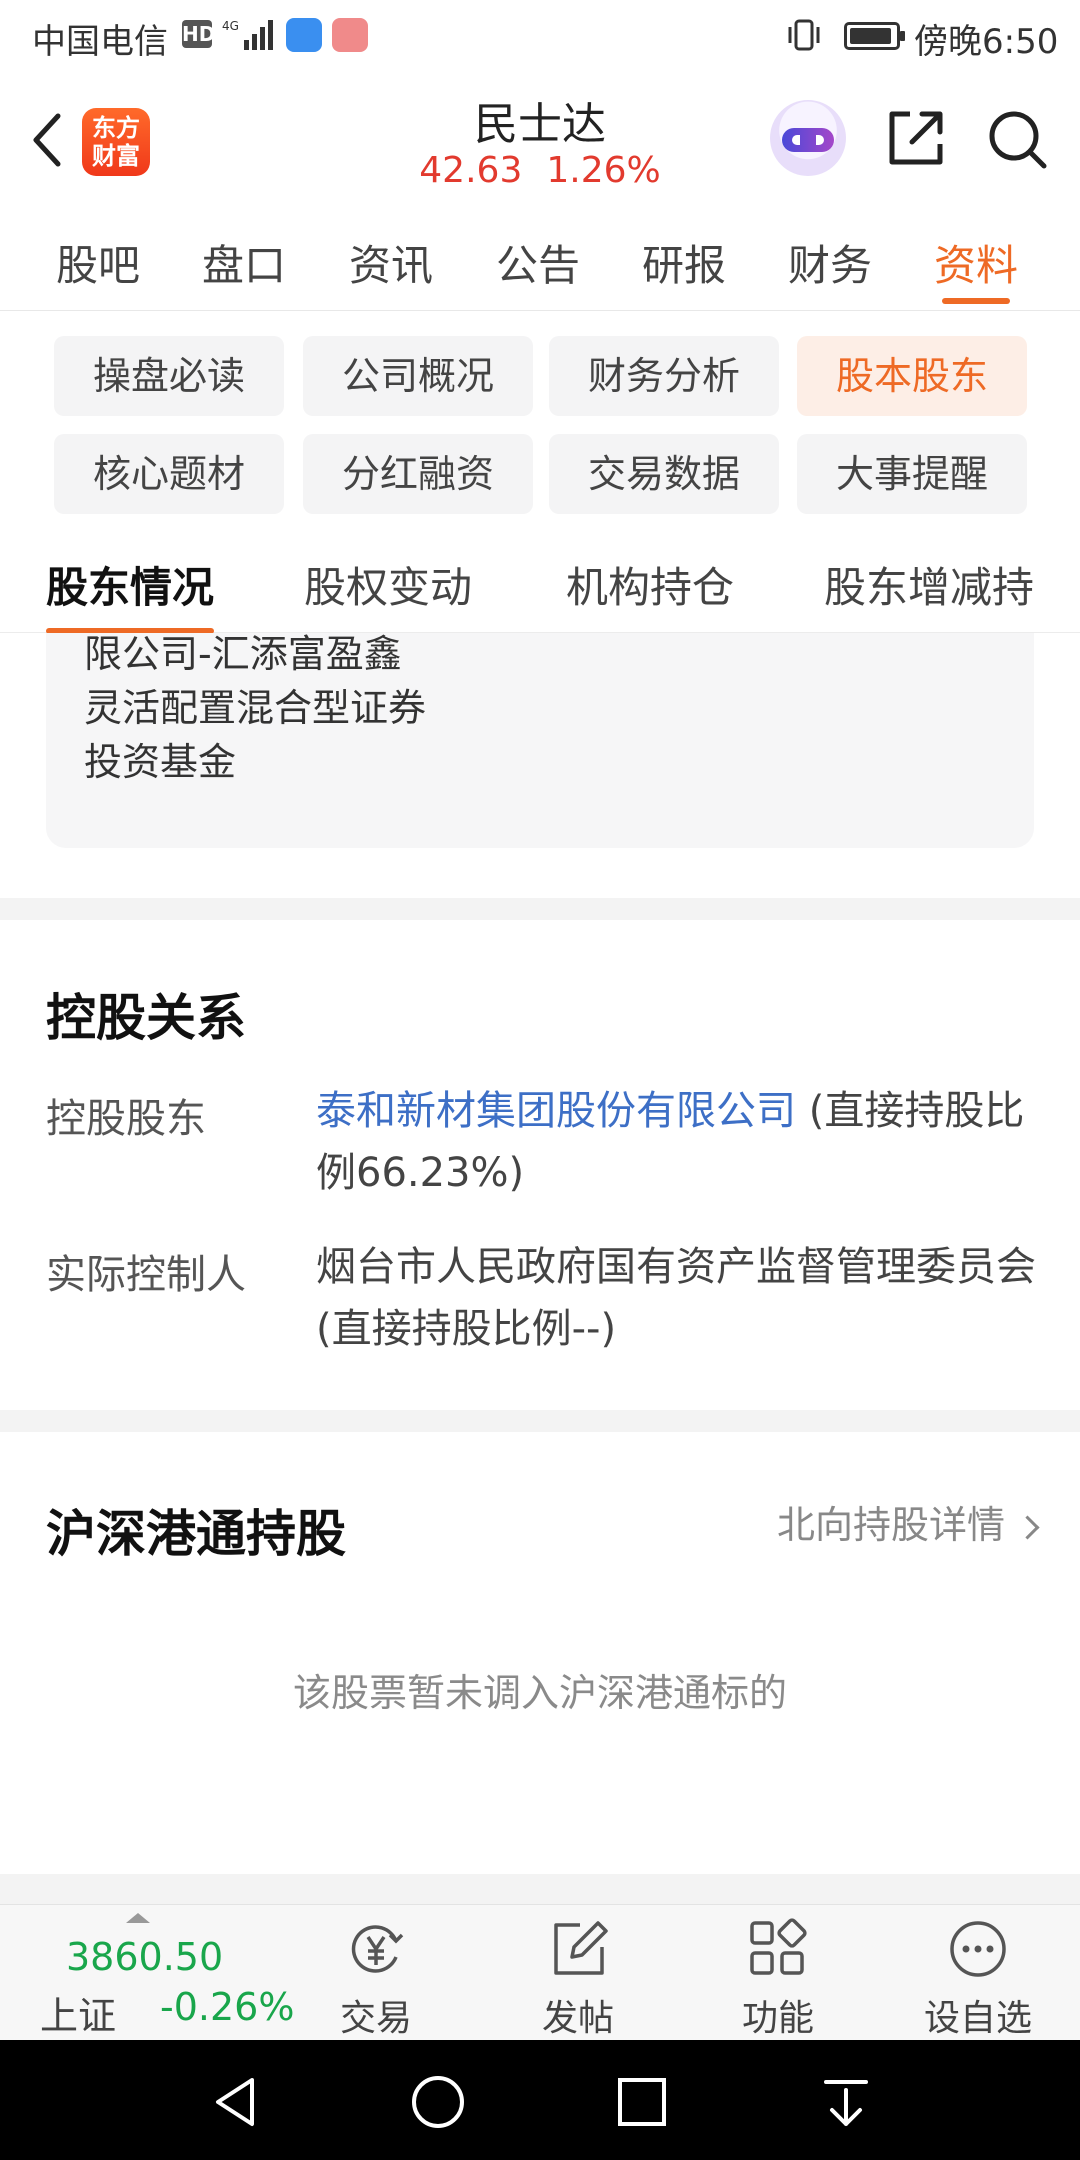  I want to click on tab-label: 盘口, so click(244, 265).